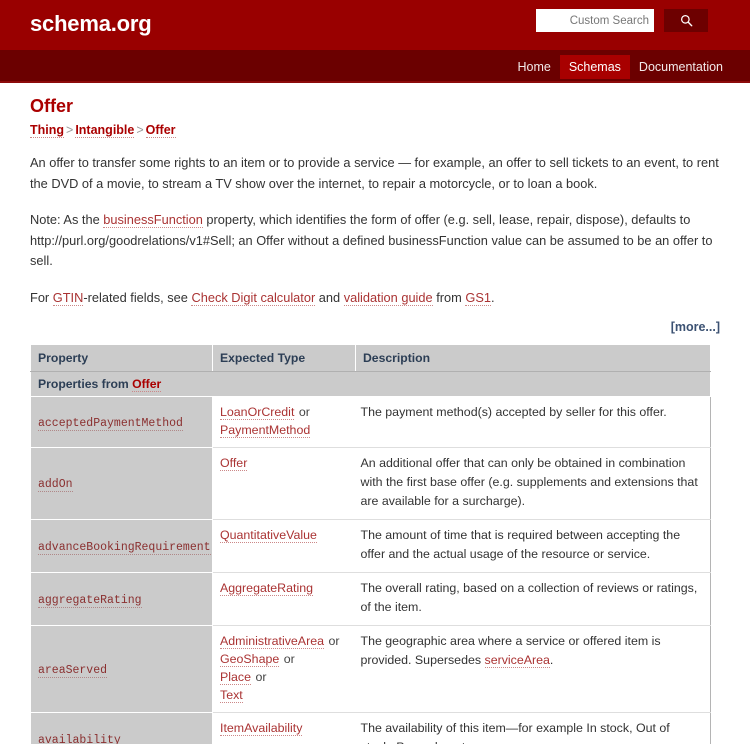 This screenshot has width=750, height=744. Describe the element at coordinates (68, 297) in the screenshot. I see `link-gtin: GTIN` at that location.